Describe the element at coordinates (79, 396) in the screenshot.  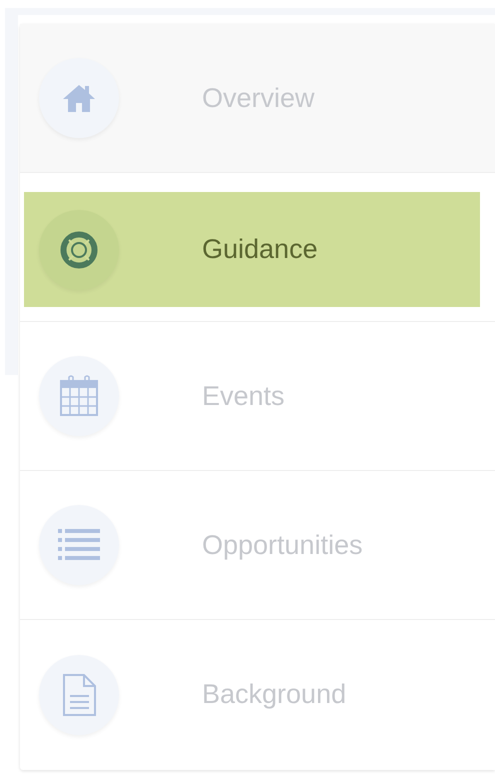
I see `calendar-icon` at that location.